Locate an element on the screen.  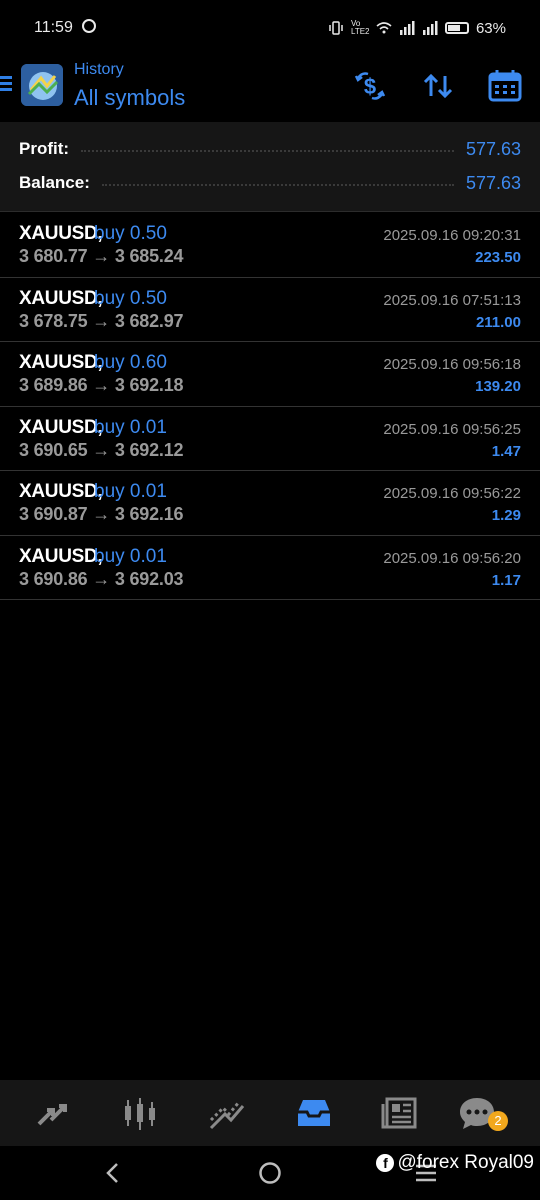
calendar-icon is located at coordinates (505, 86).